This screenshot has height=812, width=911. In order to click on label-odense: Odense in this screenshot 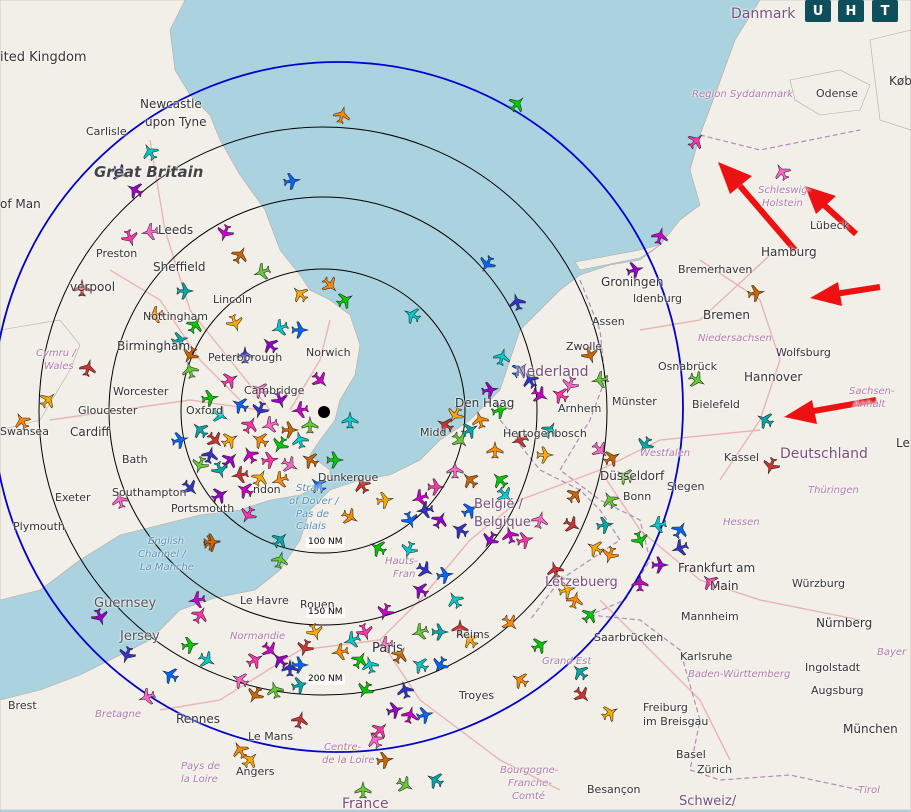, I will do `click(837, 93)`.